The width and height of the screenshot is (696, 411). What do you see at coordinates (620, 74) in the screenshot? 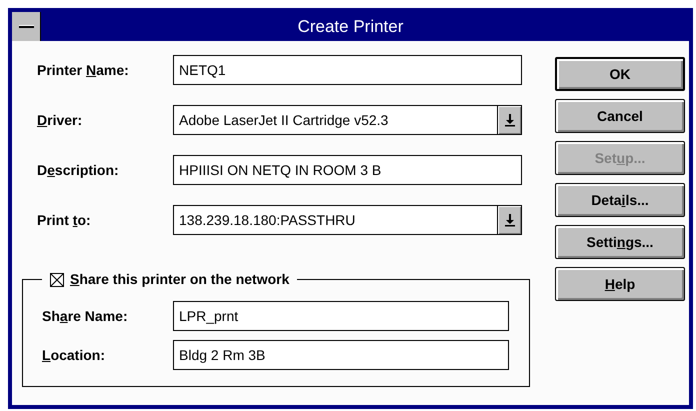
I see `dialog-button: OK` at bounding box center [620, 74].